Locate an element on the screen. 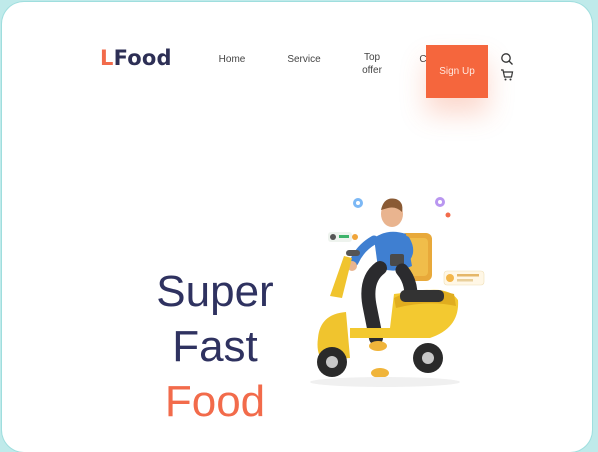  nav-top-offer: Top offer is located at coordinates (372, 64).